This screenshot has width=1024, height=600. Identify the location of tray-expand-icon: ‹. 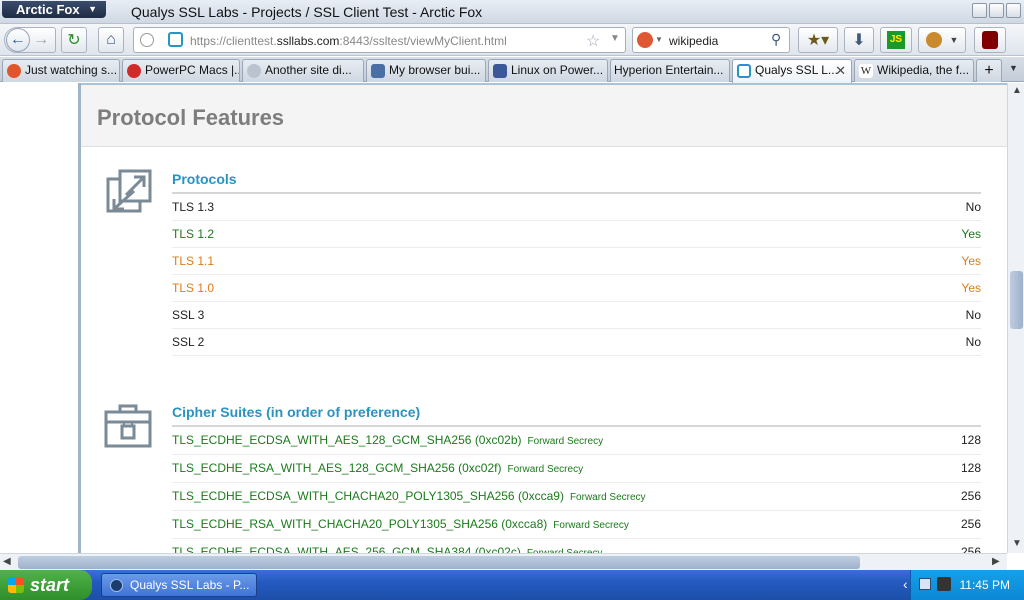
(905, 584).